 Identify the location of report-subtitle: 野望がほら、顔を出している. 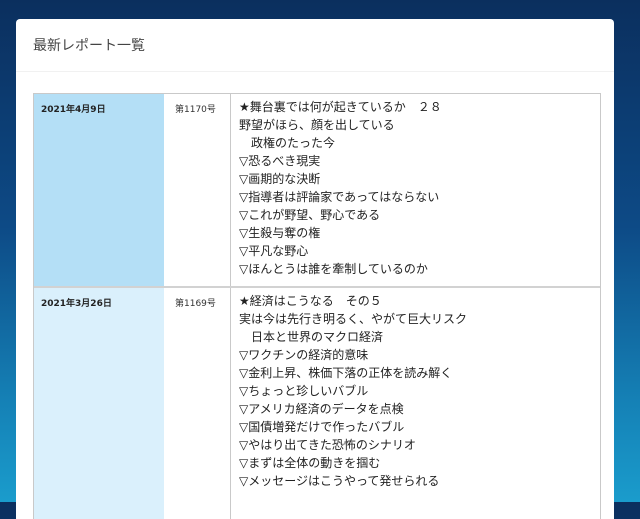
(317, 125).